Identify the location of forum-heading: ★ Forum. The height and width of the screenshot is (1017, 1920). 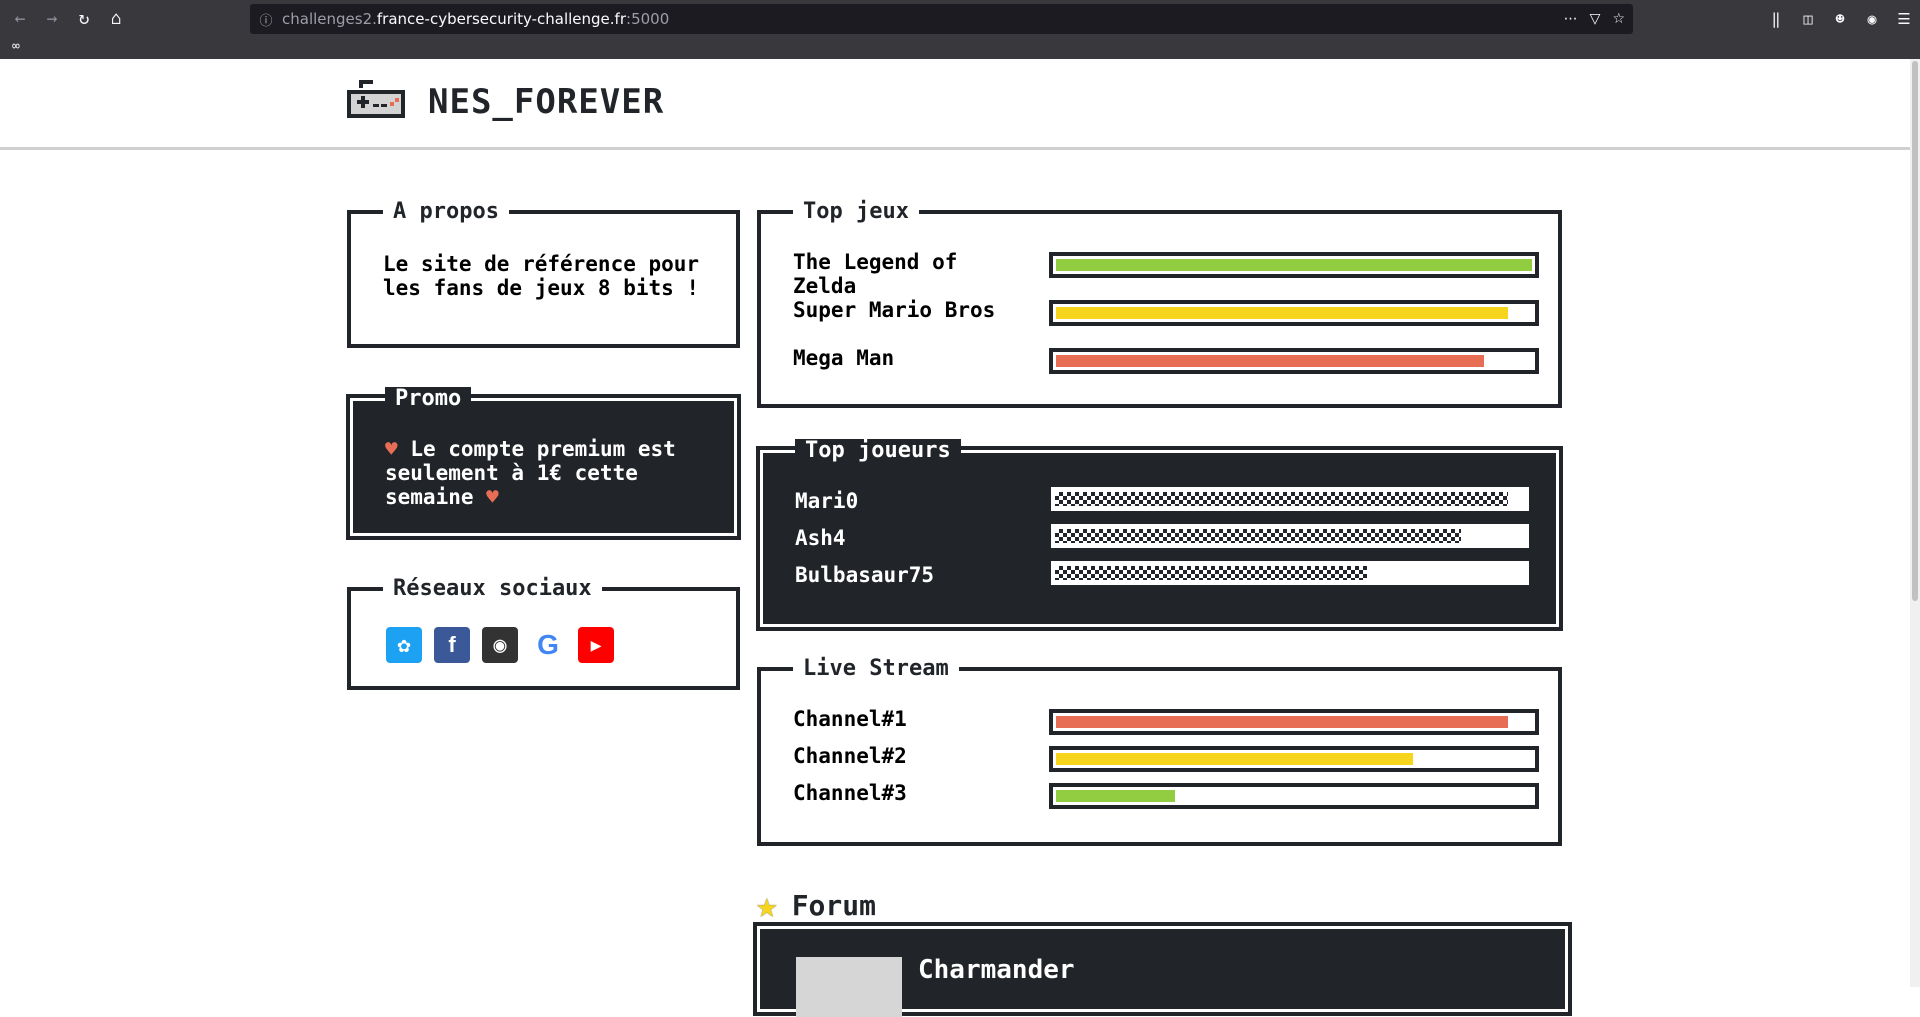
(816, 905).